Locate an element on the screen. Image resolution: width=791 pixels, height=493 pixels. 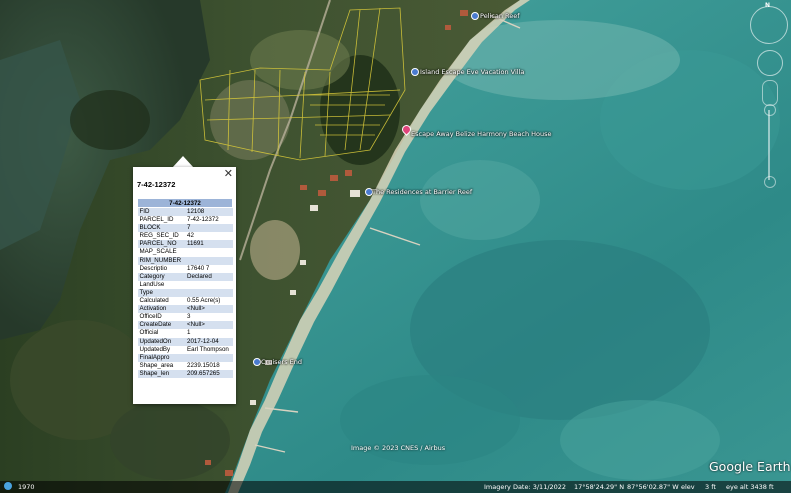
place-marker-pelican is located at coordinates (475, 16).